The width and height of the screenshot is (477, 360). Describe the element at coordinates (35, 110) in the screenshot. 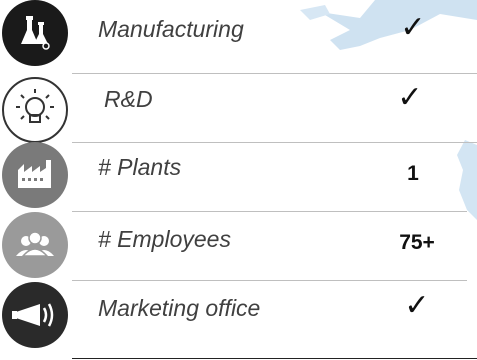

I see `lightbulb-icon` at that location.